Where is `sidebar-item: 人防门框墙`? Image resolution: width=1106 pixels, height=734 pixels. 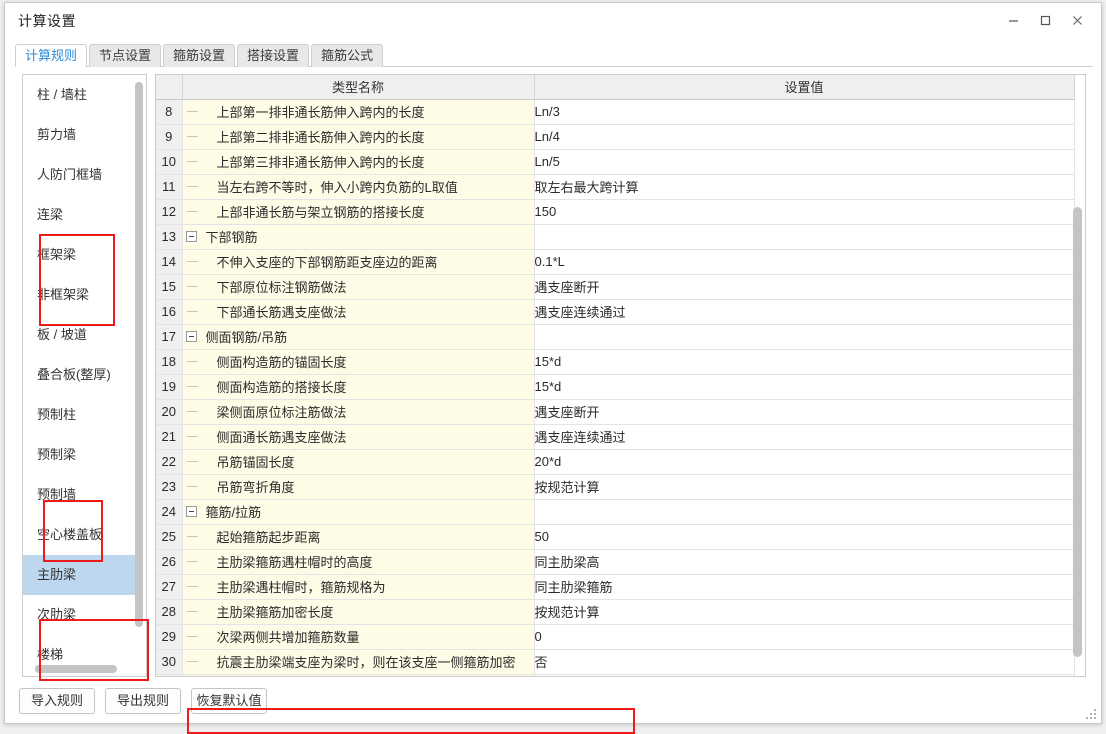
sidebar-item: 人防门框墙 is located at coordinates (79, 175).